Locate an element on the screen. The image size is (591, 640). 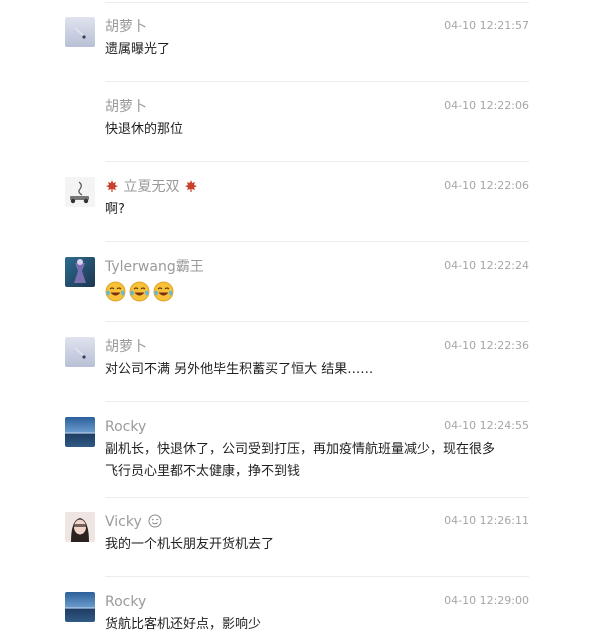
comment-nickname: Vicky is located at coordinates (133, 522).